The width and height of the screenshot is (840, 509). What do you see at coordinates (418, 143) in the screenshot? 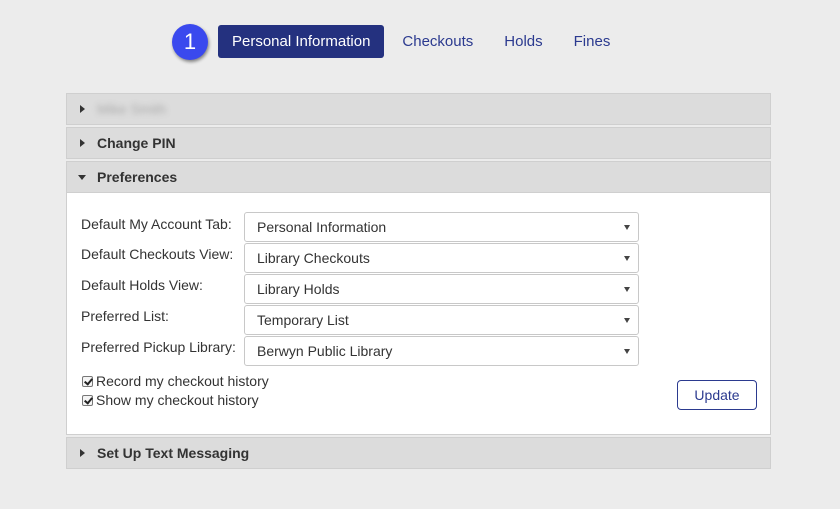
I see `panel-change-pin: Change PIN` at bounding box center [418, 143].